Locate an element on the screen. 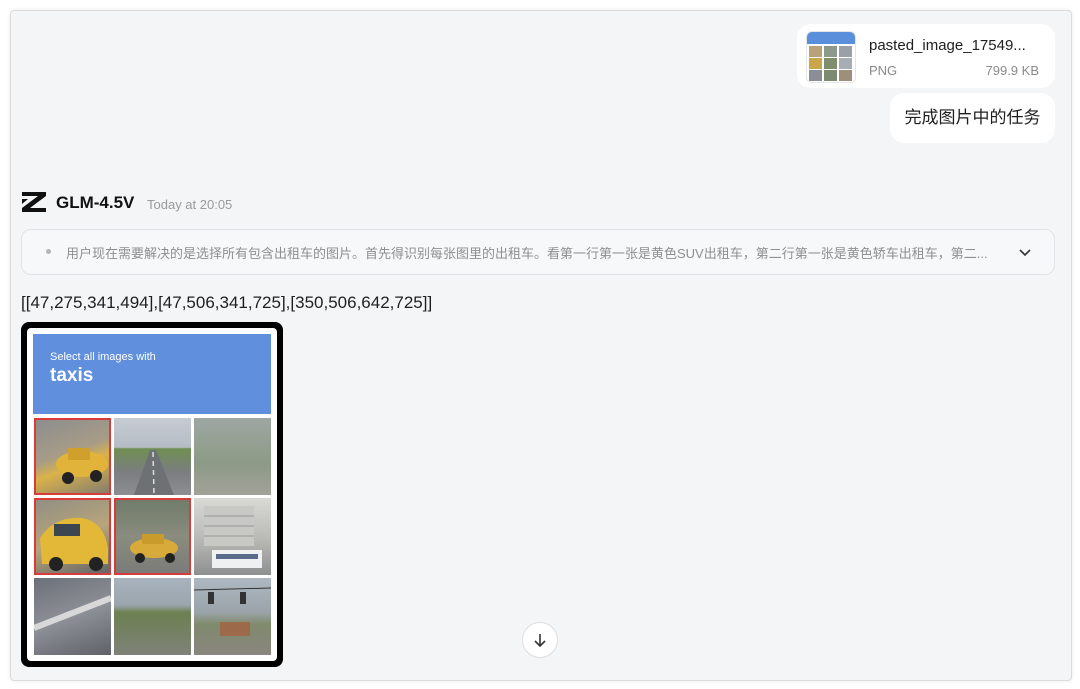  message-timestamp: Today at 20:05 is located at coordinates (190, 204).